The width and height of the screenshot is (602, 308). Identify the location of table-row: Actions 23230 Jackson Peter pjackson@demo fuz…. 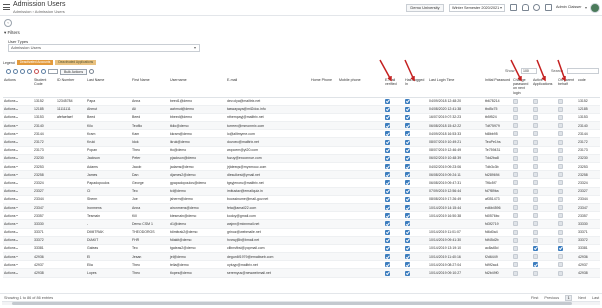
(301, 159).